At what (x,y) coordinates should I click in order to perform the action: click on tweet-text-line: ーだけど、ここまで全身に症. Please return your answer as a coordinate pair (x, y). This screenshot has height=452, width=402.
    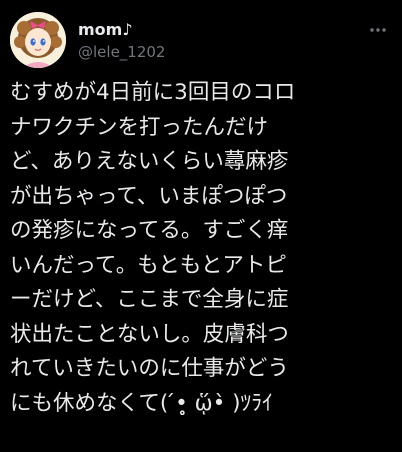
    Looking at the image, I should click on (149, 299).